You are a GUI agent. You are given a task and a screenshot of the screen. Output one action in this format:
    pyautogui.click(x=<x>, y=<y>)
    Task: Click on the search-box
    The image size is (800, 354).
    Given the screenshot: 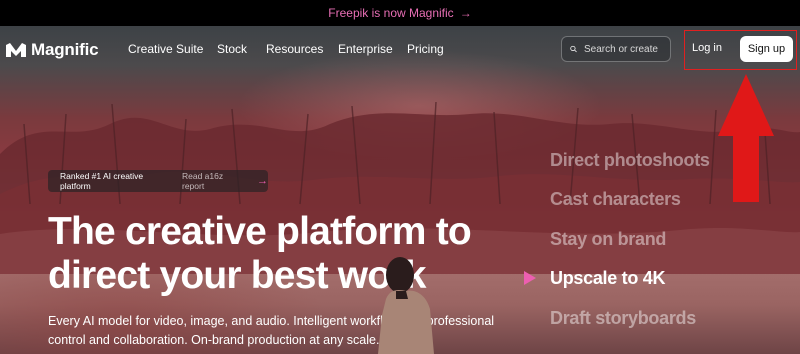 What is the action you would take?
    pyautogui.click(x=616, y=49)
    